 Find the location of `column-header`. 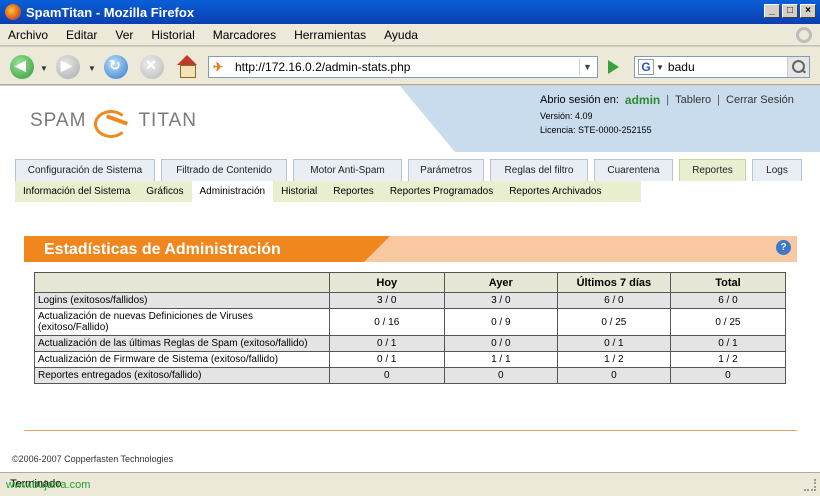

column-header is located at coordinates (182, 282).